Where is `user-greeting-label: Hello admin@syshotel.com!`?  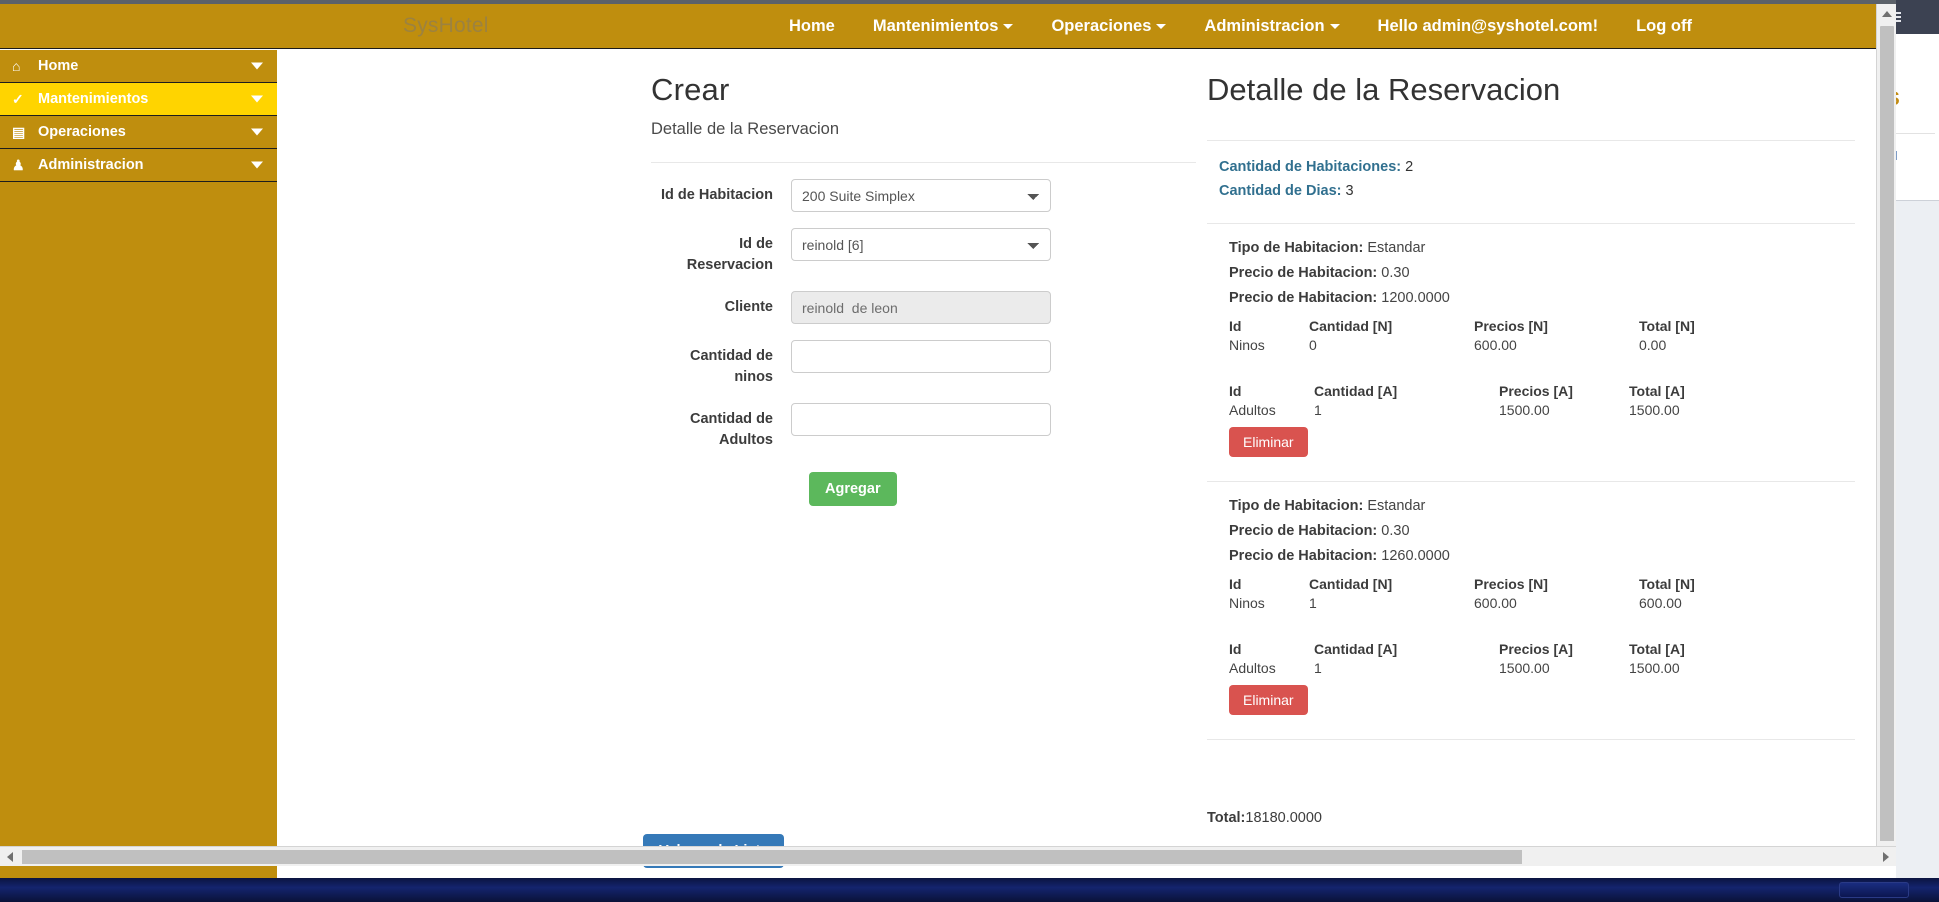
user-greeting-label: Hello admin@syshotel.com! is located at coordinates (1488, 26).